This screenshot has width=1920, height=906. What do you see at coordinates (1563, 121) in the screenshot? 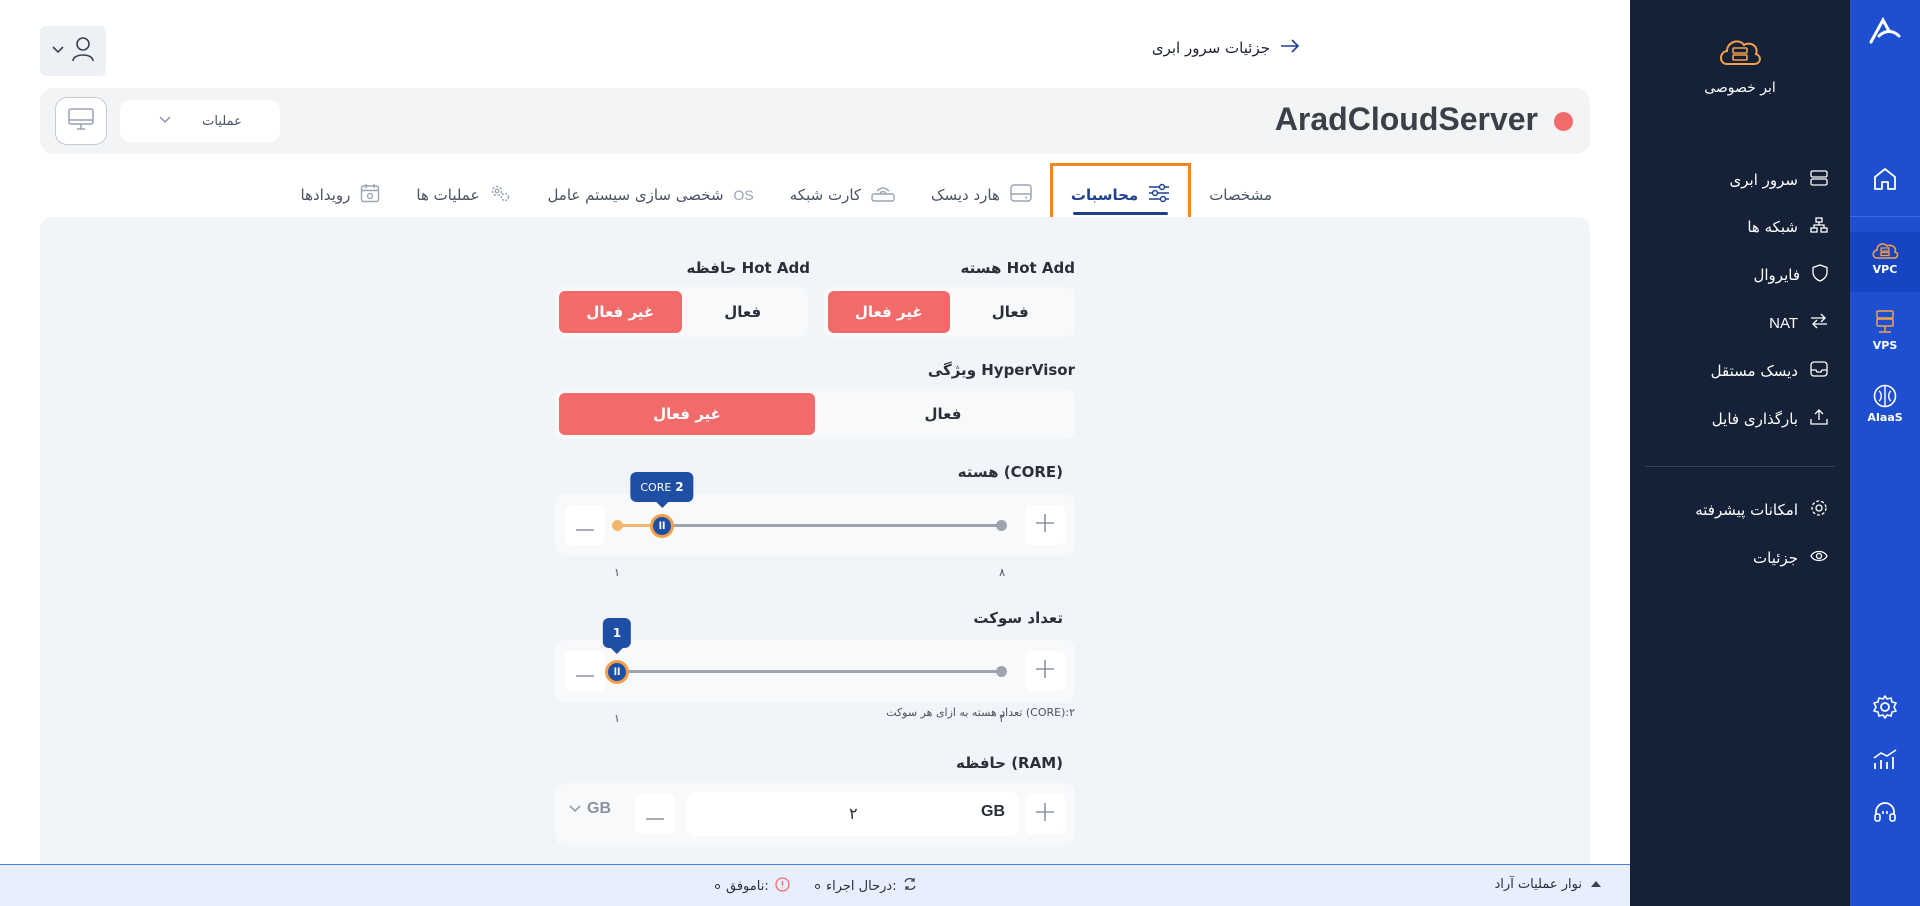
I see `status-dot` at bounding box center [1563, 121].